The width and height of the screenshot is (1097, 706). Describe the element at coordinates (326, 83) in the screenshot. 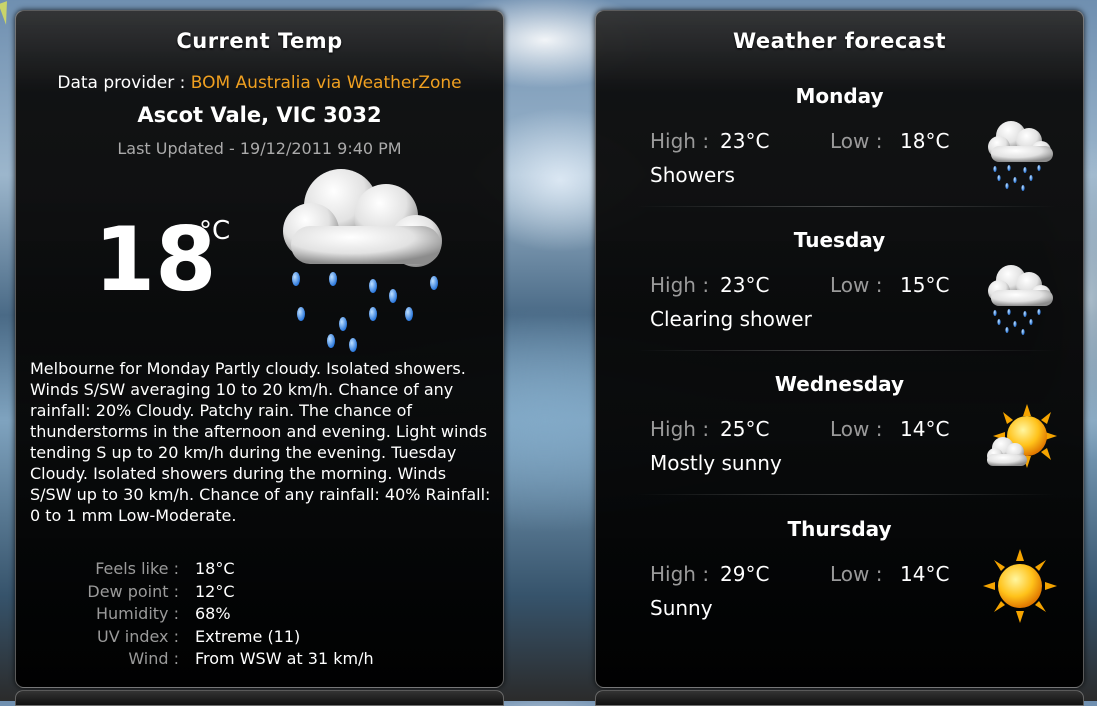

I see `provider-link: BOM Australia via WeatherZone` at that location.